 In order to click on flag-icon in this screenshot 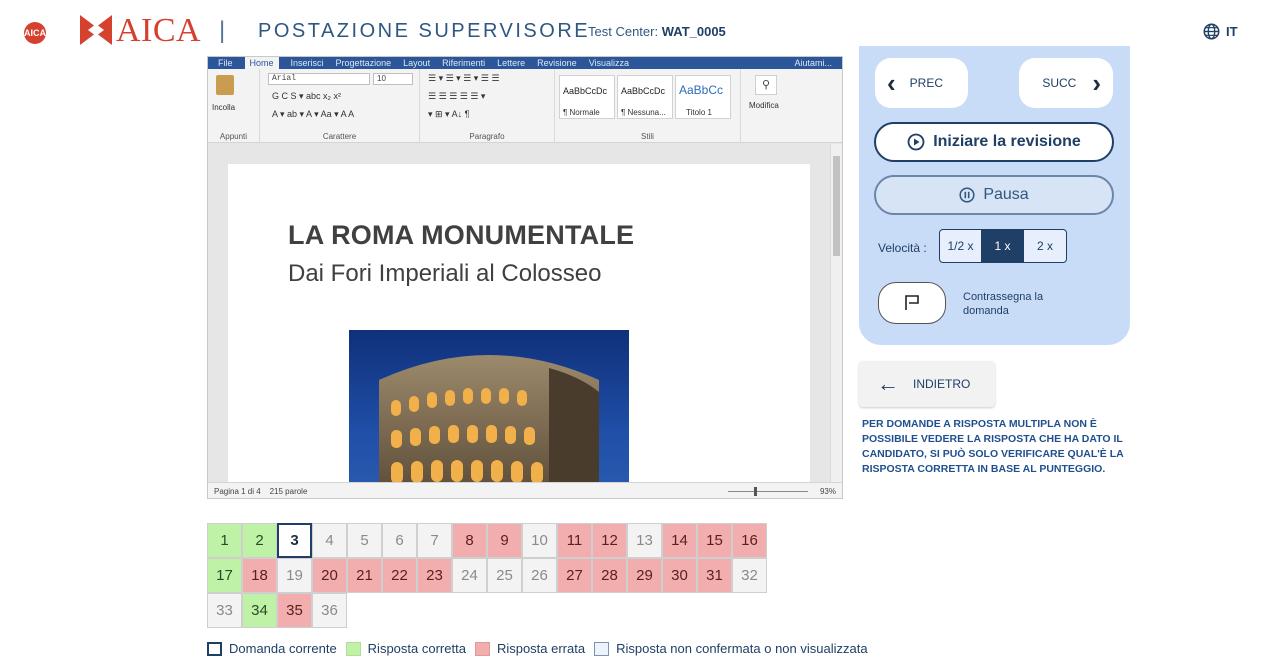, I will do `click(912, 302)`.